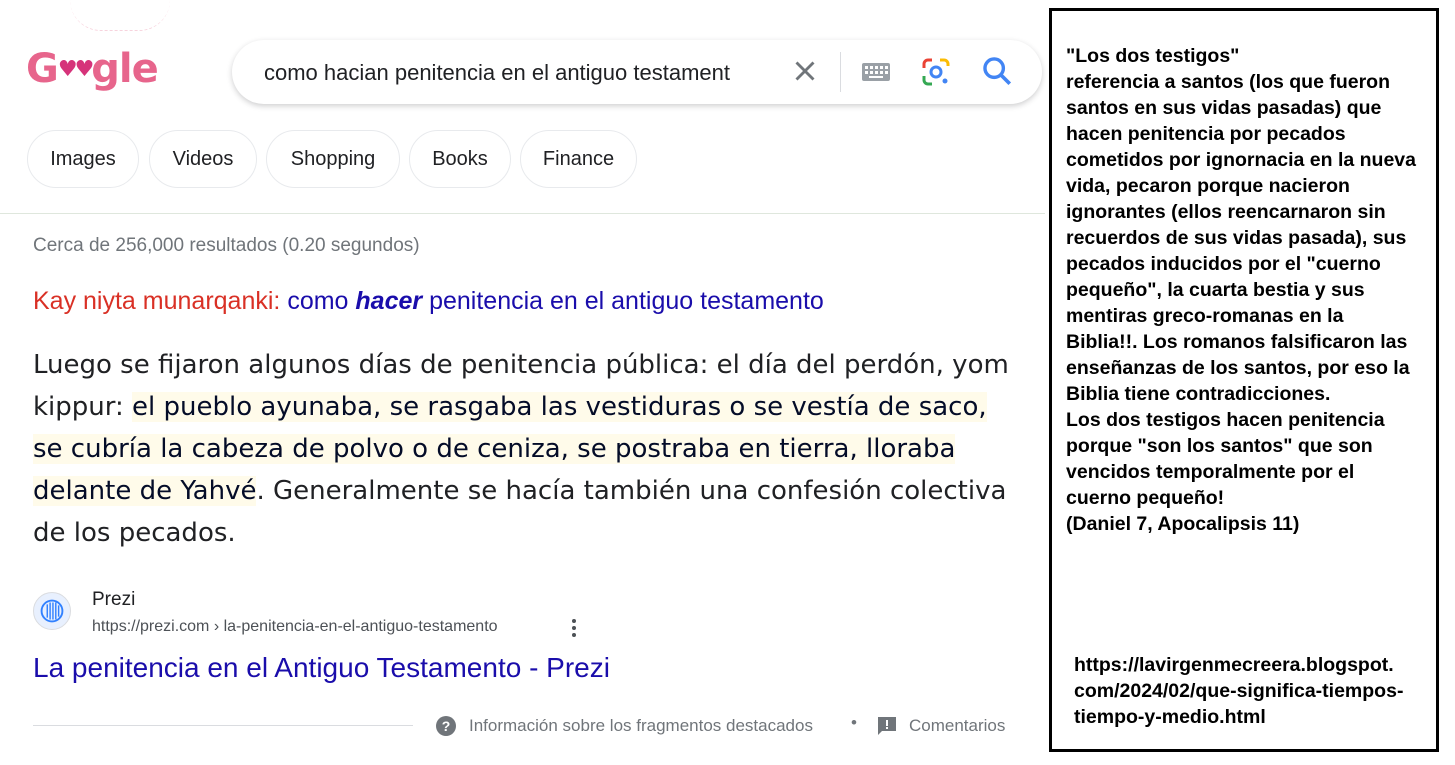  What do you see at coordinates (936, 72) in the screenshot?
I see `google-lens-icon` at bounding box center [936, 72].